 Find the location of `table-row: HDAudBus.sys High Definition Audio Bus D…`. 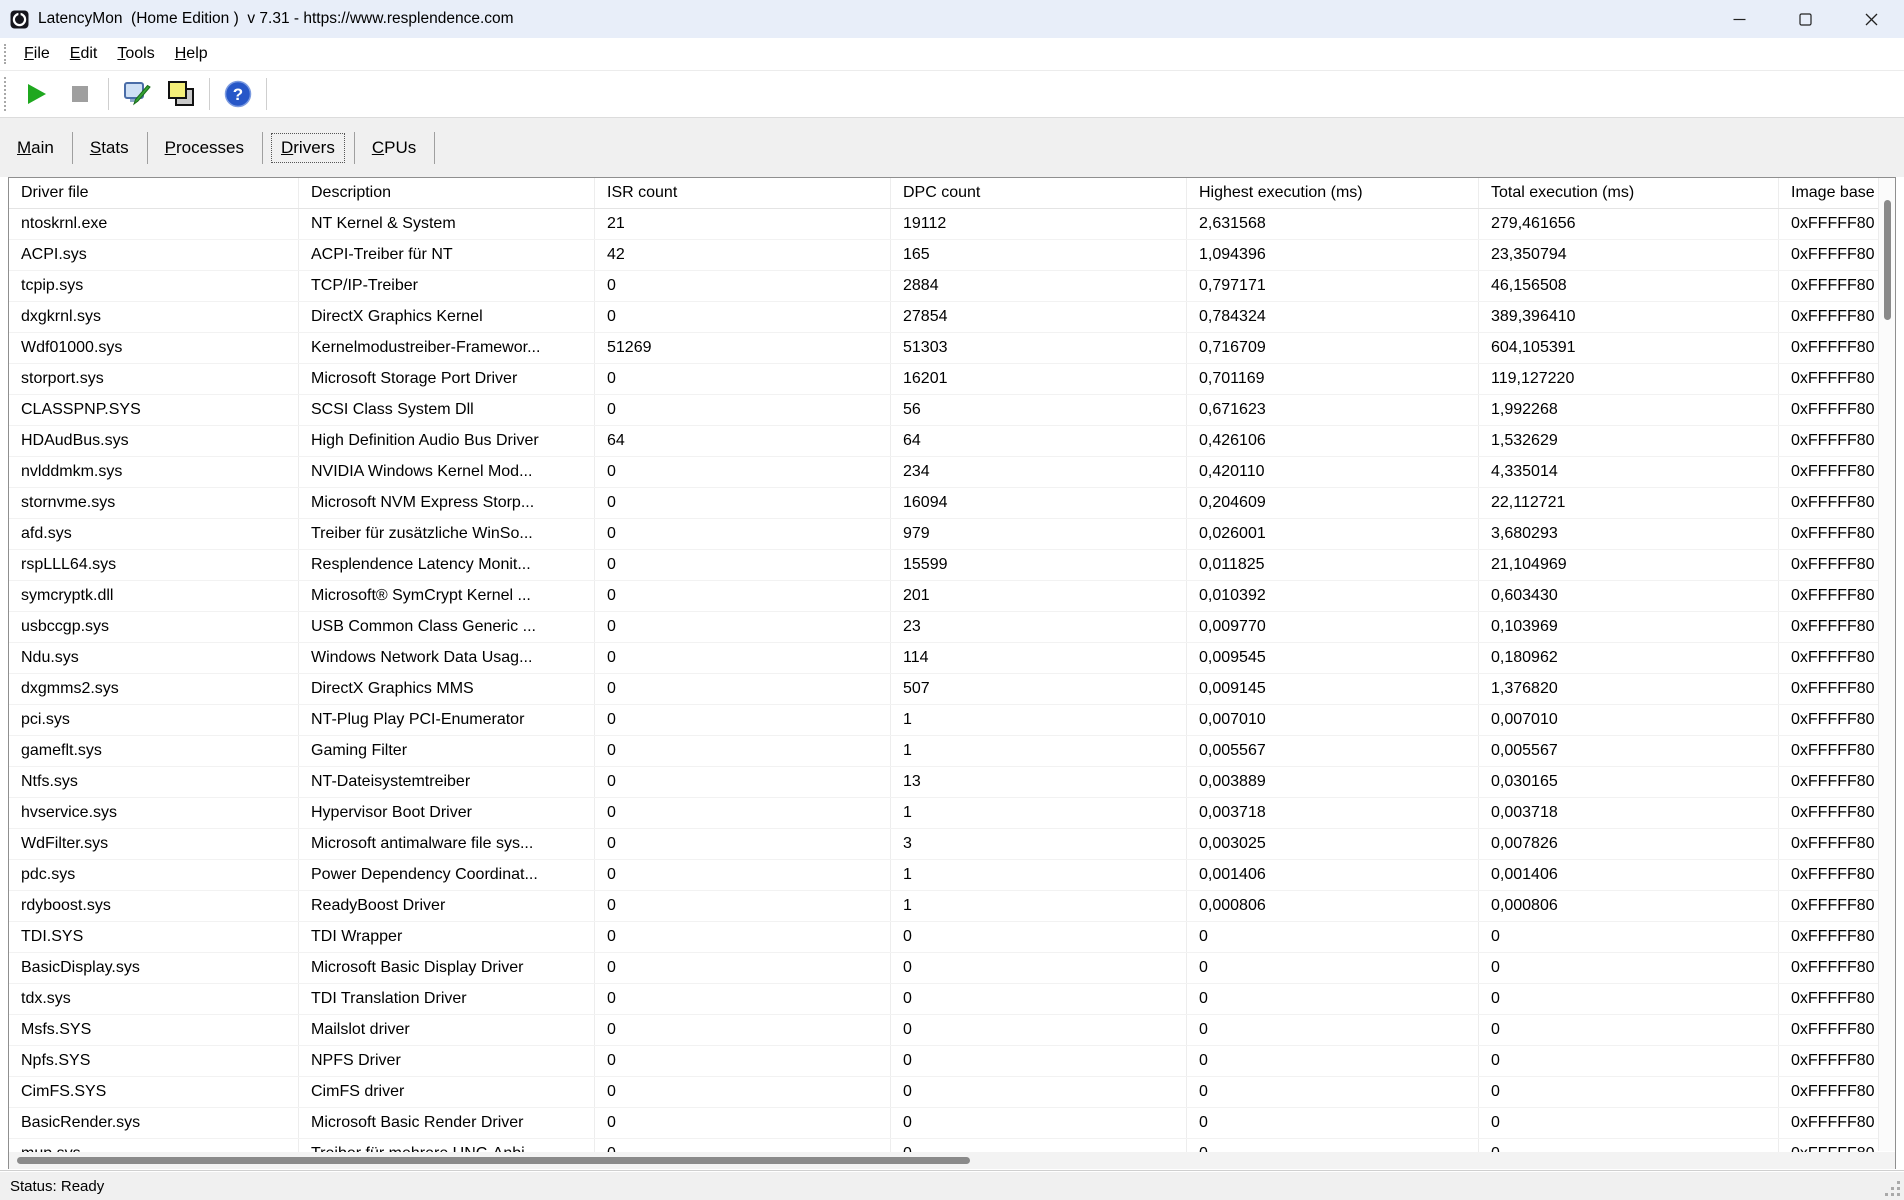

table-row: HDAudBus.sys High Definition Audio Bus D… is located at coordinates (943, 441).